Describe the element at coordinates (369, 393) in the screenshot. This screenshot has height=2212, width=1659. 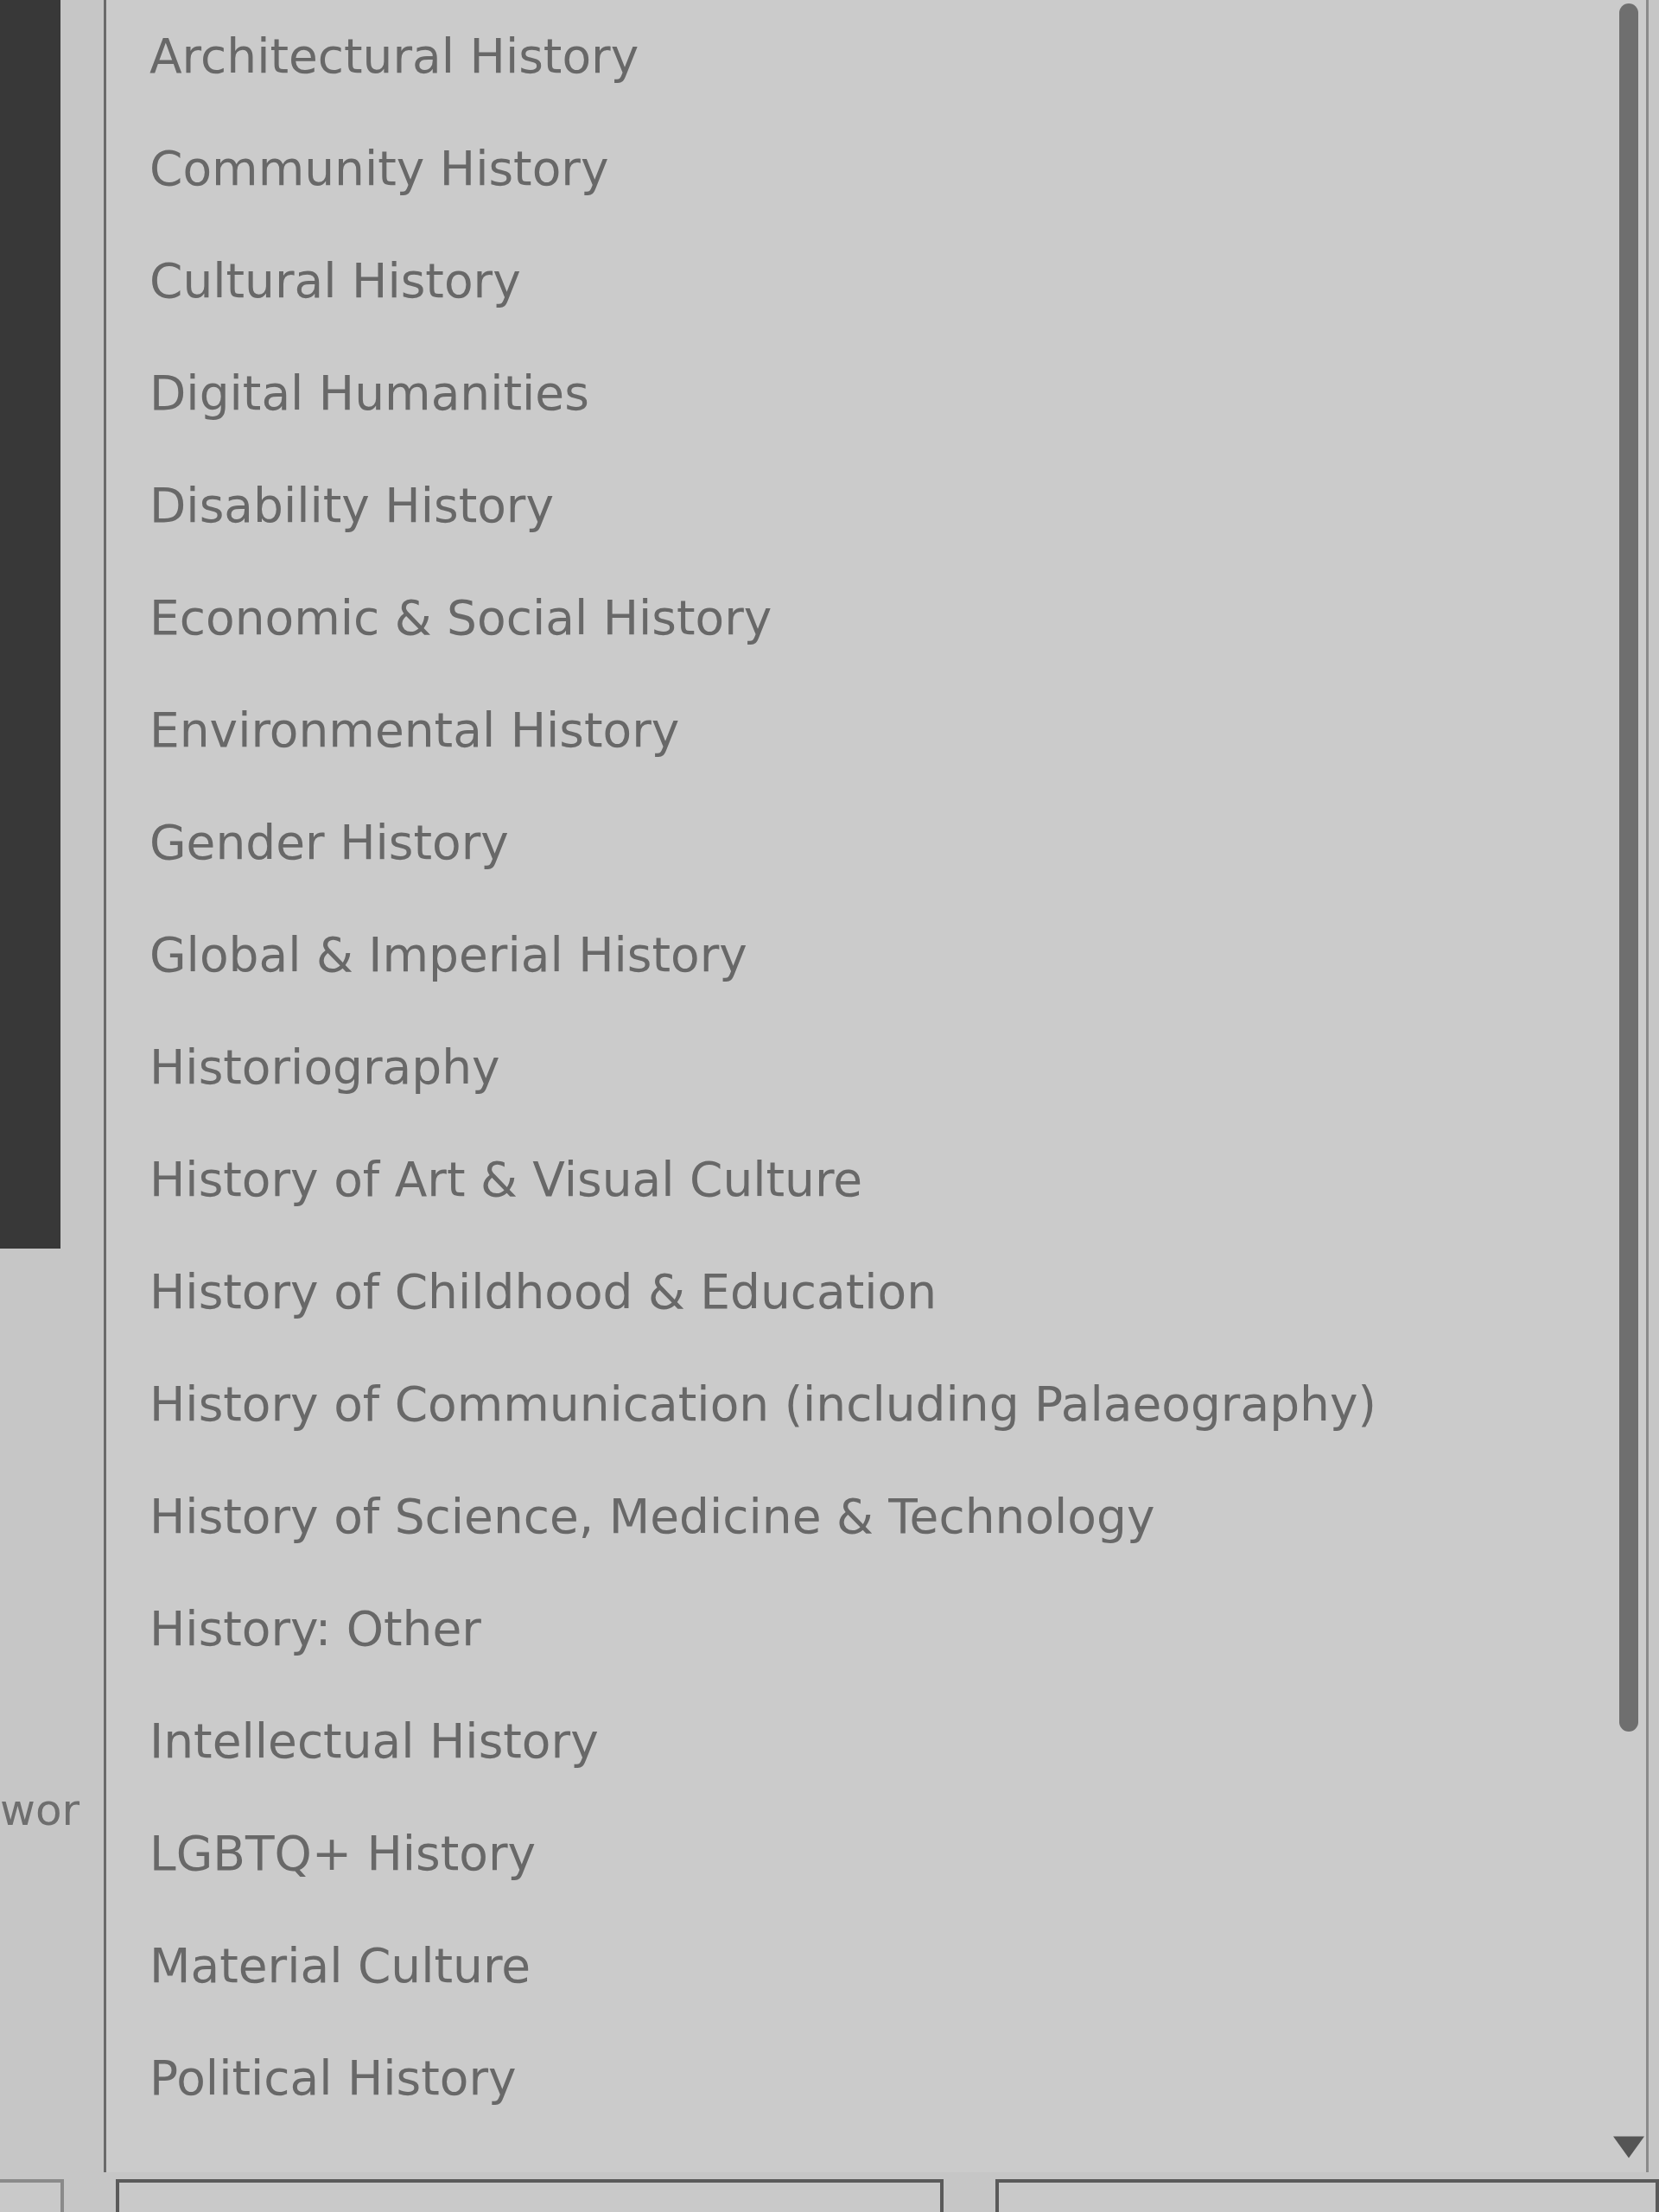
I see `dropdown-option: Digital Humanities` at that location.